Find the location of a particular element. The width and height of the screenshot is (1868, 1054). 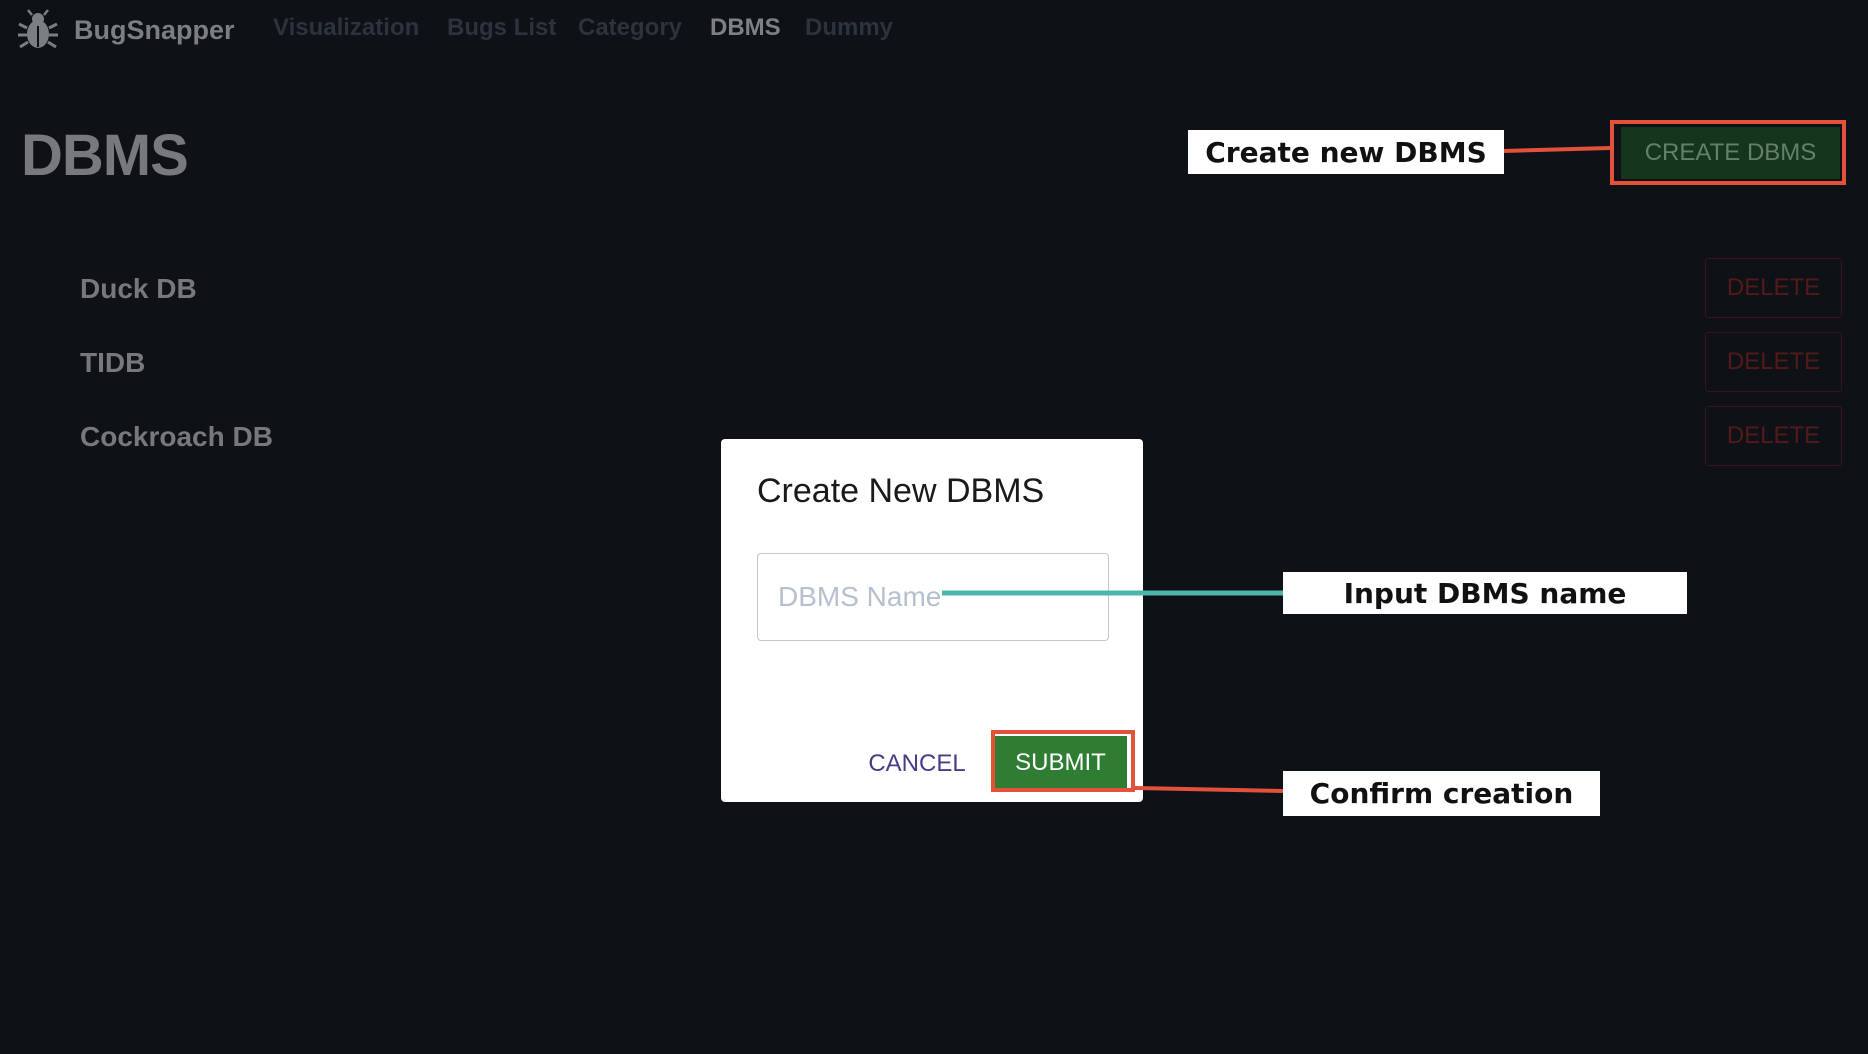

annotation-input: Input DBMS name is located at coordinates (1485, 593).